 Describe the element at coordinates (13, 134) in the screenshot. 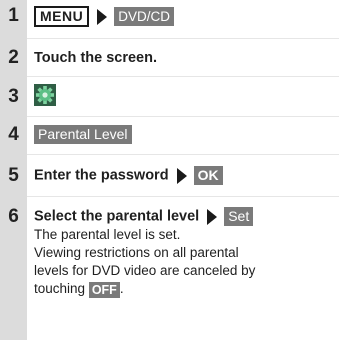

I see `step-number-4: 4` at that location.